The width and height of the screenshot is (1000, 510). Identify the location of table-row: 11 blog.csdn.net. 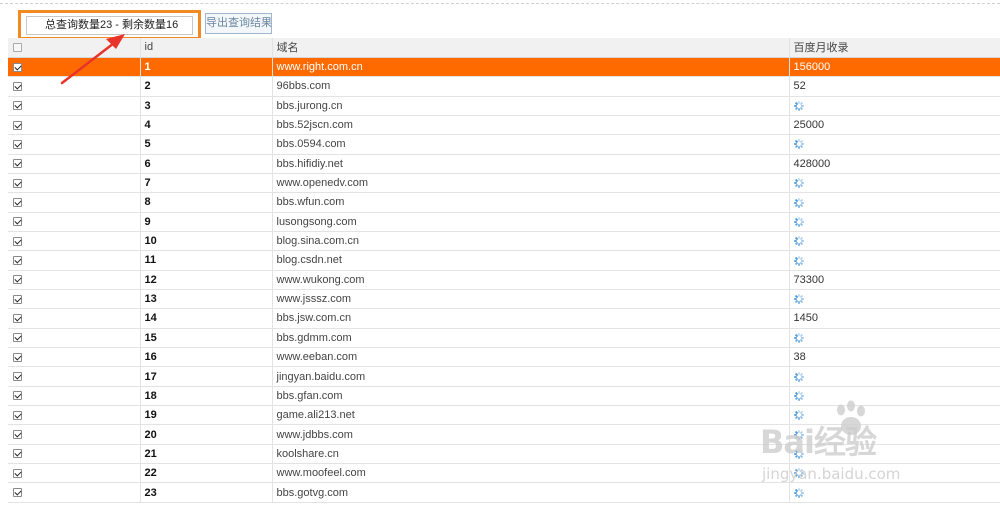
(504, 260).